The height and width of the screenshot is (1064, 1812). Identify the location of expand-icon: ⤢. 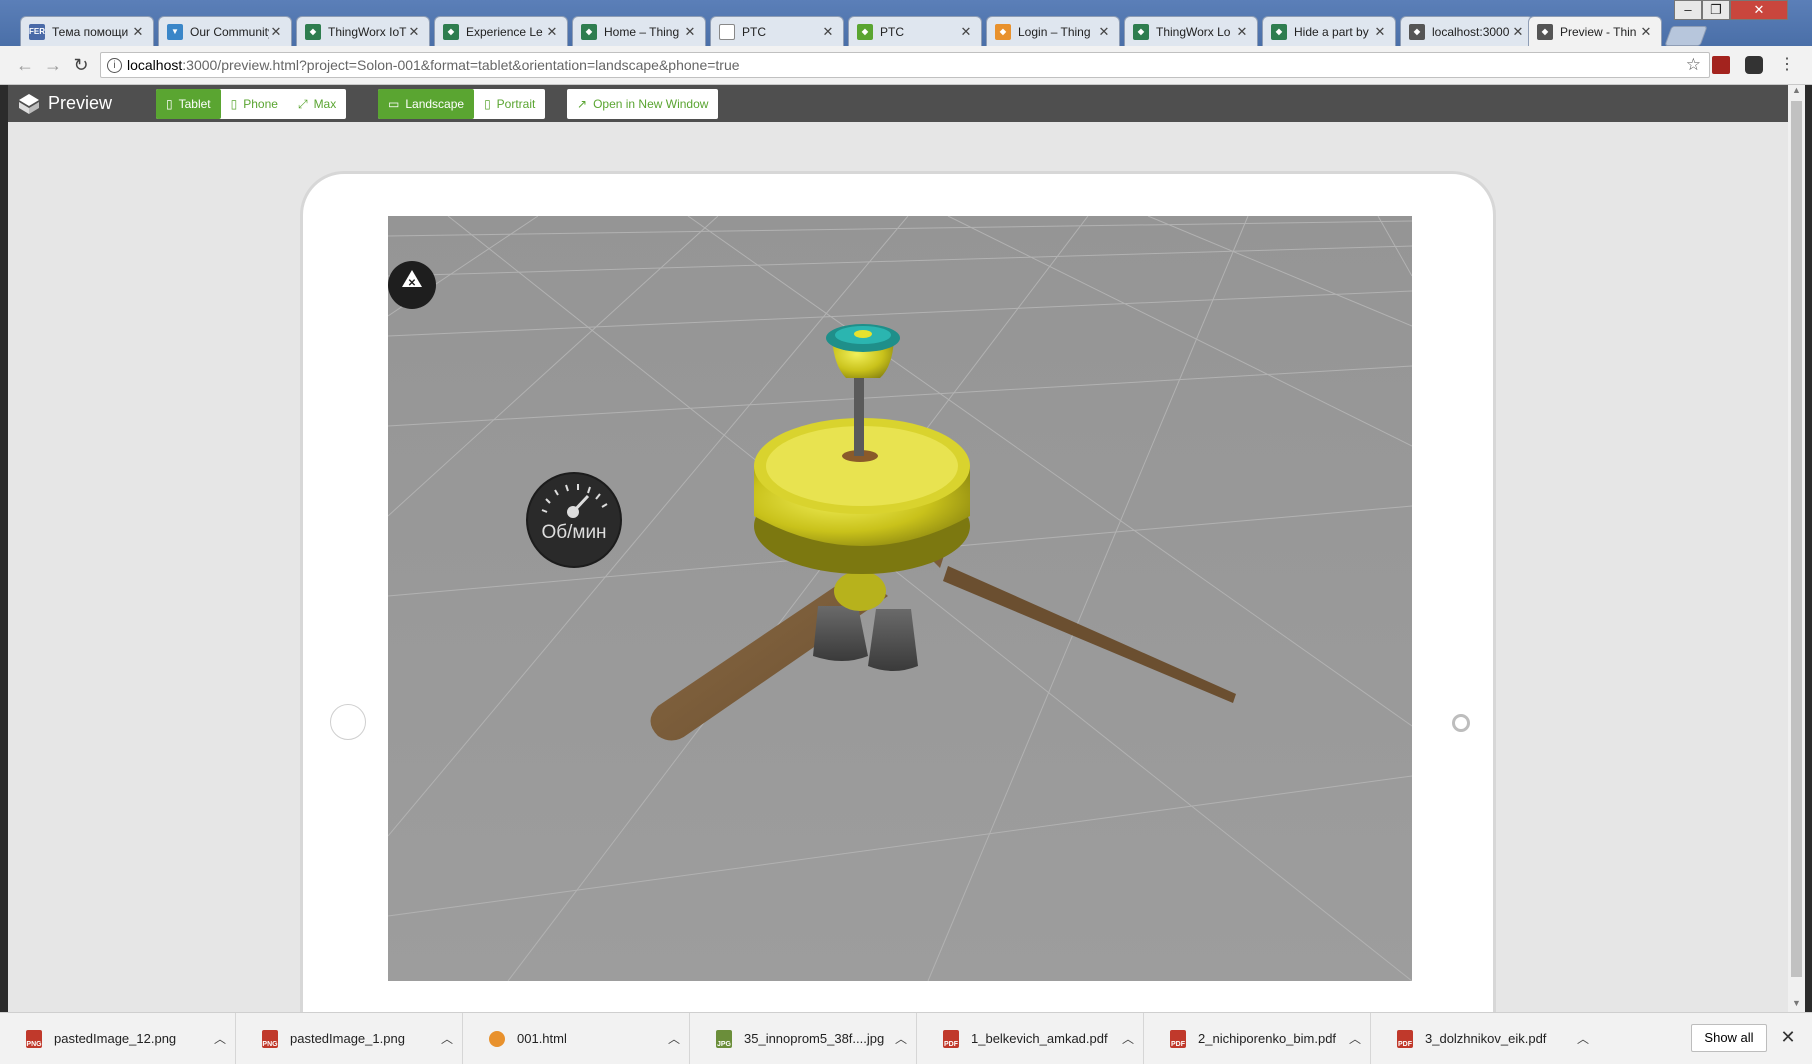
(302, 103).